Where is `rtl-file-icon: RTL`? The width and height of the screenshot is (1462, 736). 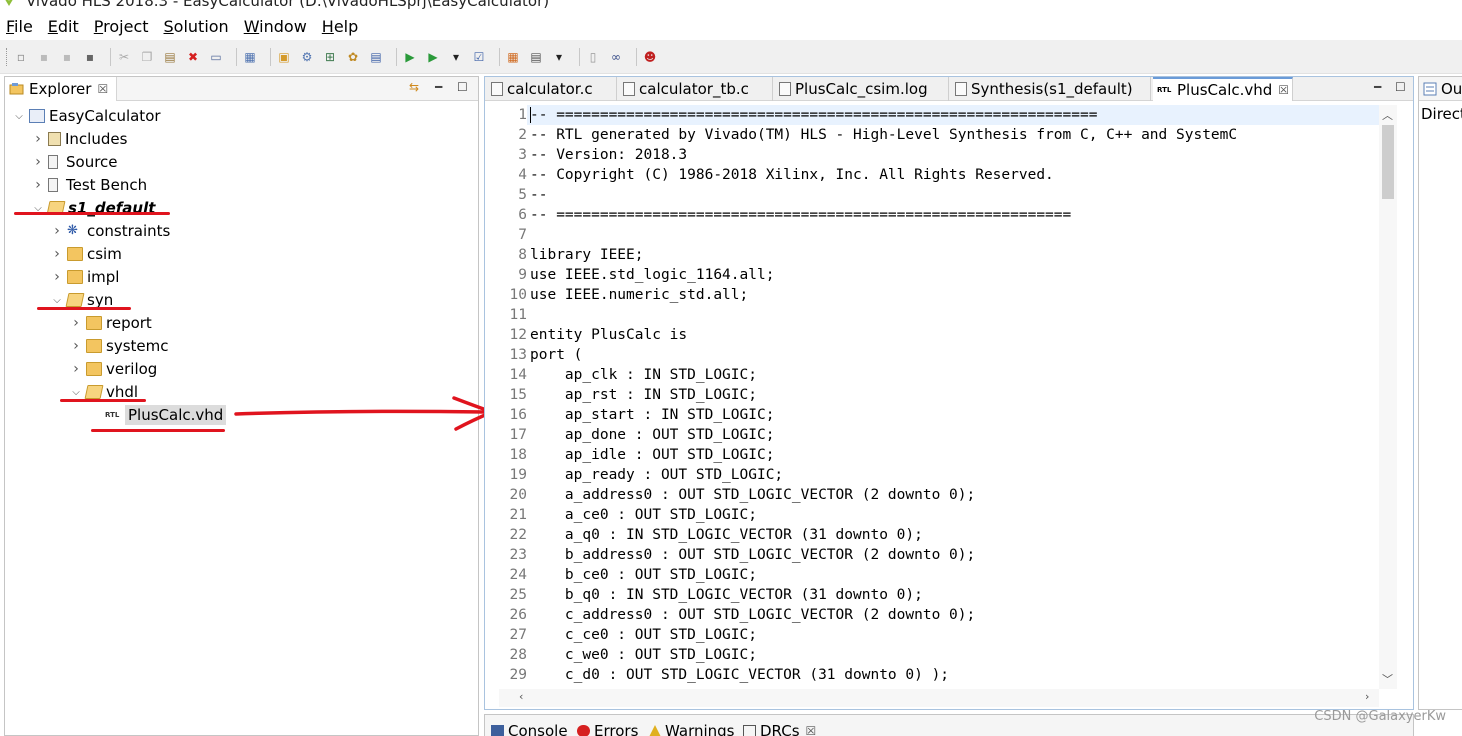 rtl-file-icon: RTL is located at coordinates (112, 415).